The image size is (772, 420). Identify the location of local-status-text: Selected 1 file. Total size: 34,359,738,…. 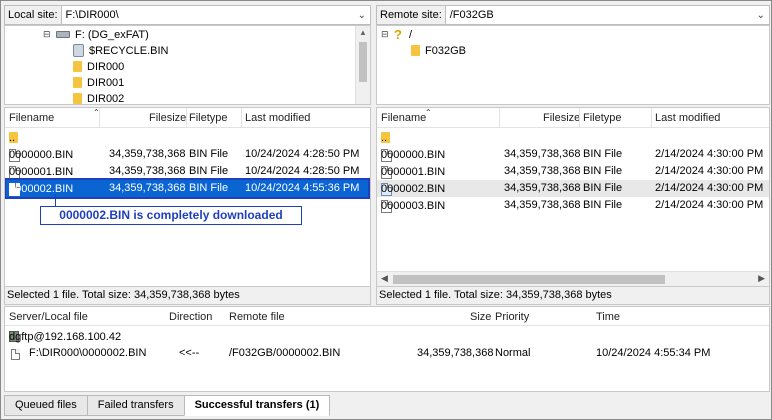
(187, 296).